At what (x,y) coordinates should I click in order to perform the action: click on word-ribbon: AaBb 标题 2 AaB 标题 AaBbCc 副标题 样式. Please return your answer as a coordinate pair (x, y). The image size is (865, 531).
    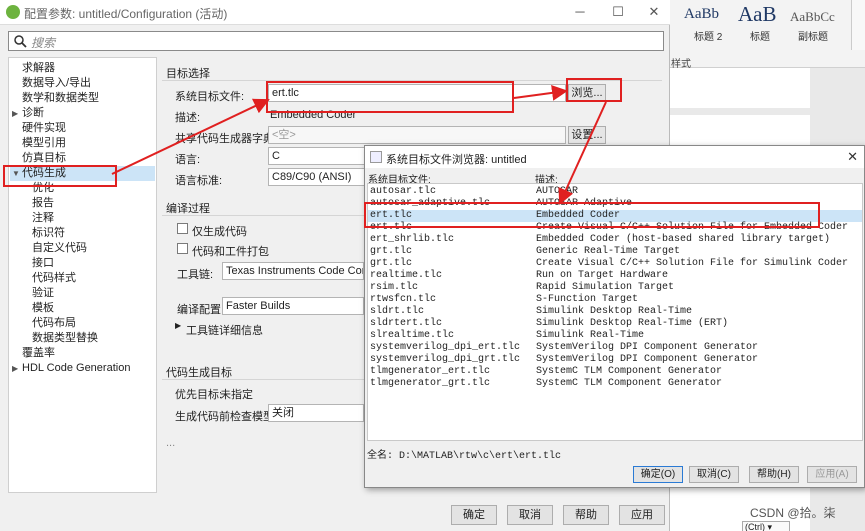
    Looking at the image, I should click on (767, 35).